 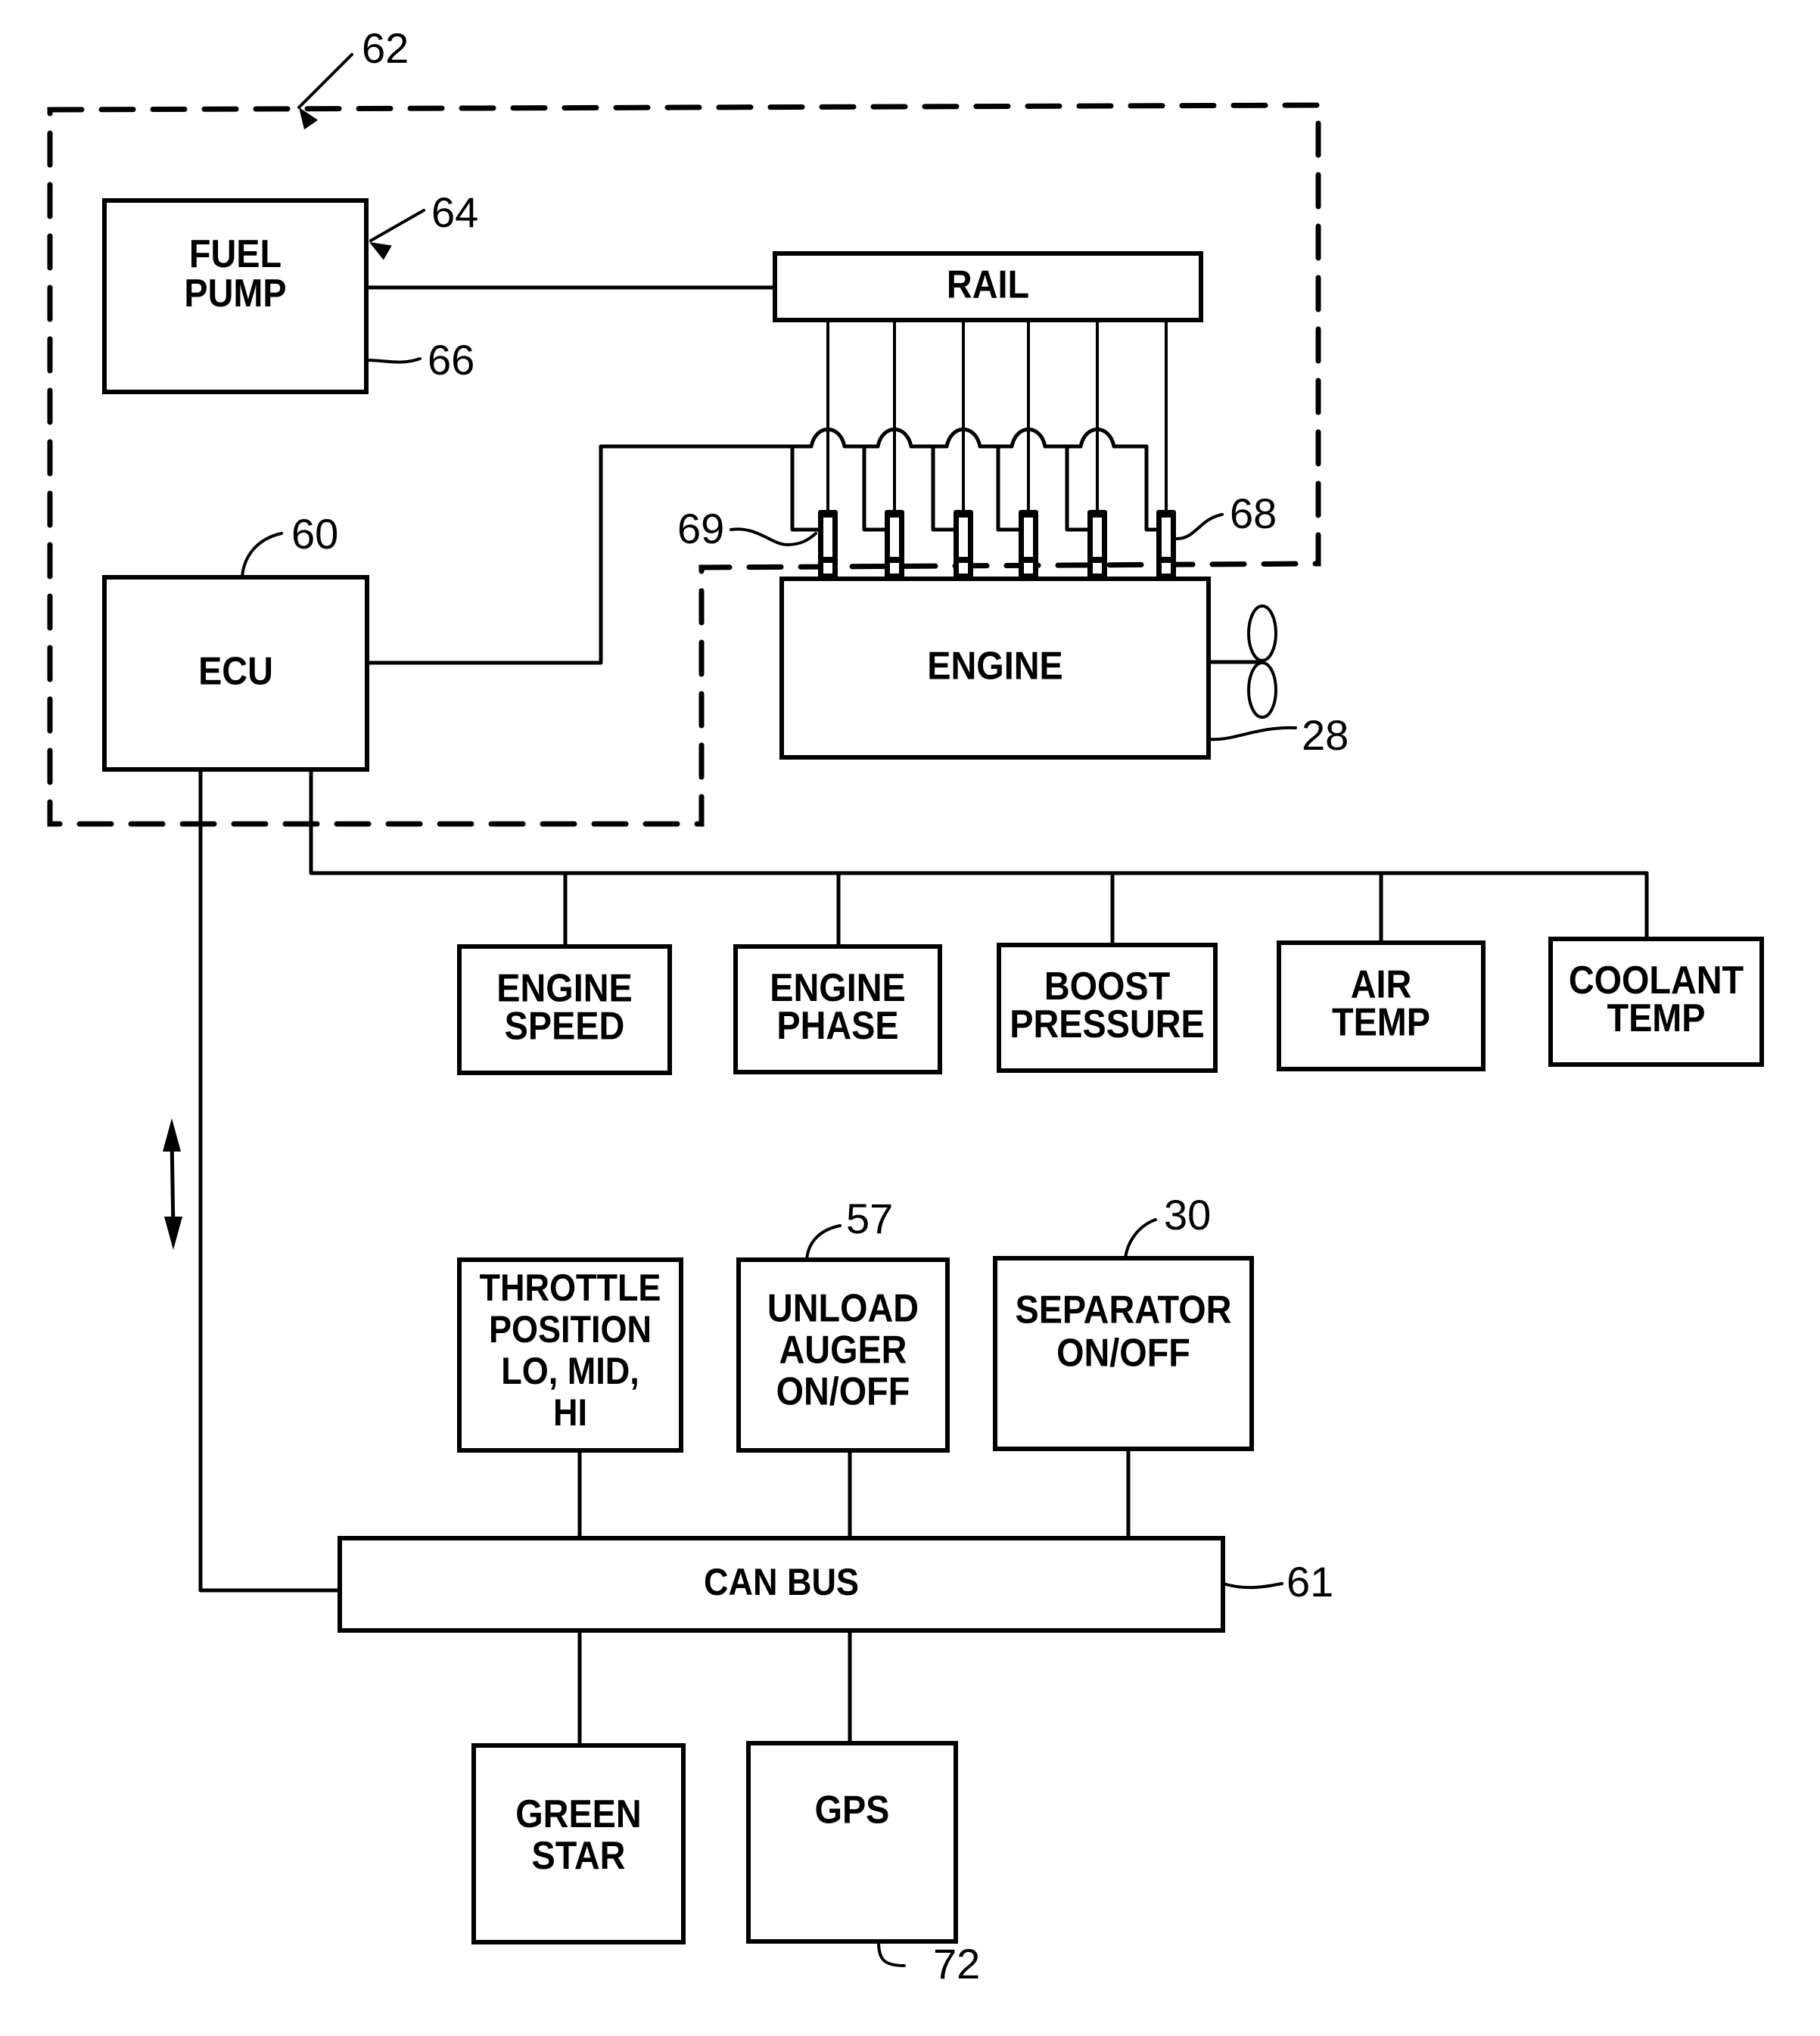 I want to click on engine-phase-label-line: PHASE, so click(x=837, y=1026).